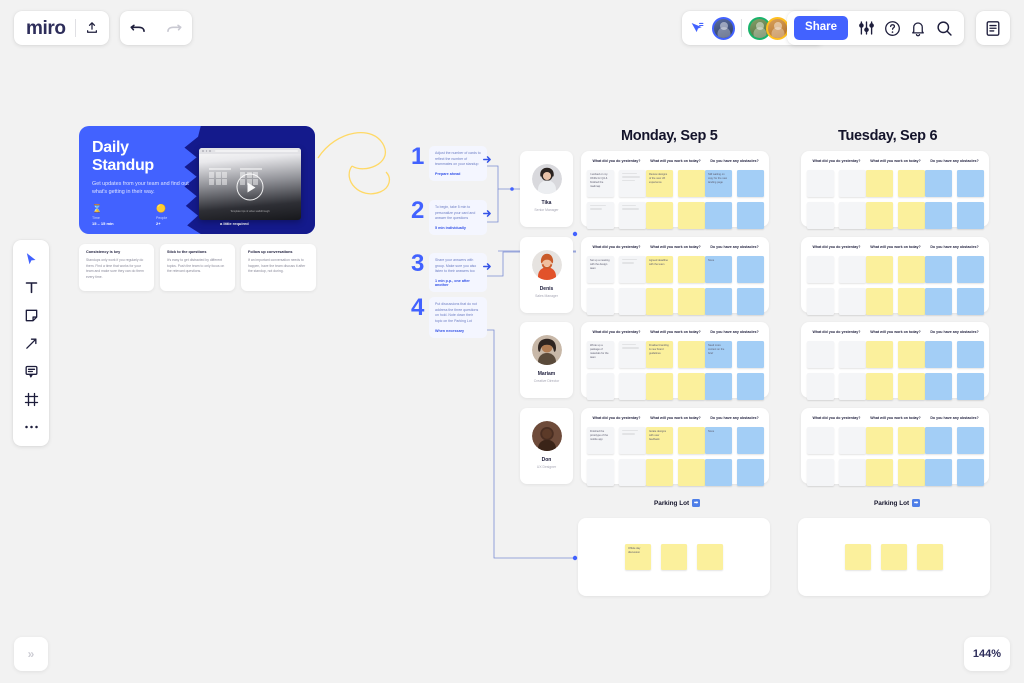 This screenshot has width=1024, height=683. I want to click on notes-panel-icon, so click(993, 28).